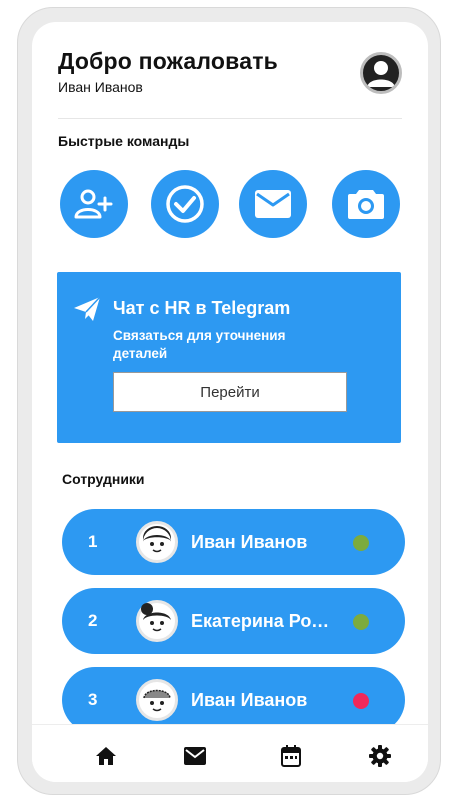 This screenshot has height=802, width=460. I want to click on page-title: Добро пожаловать, so click(168, 61).